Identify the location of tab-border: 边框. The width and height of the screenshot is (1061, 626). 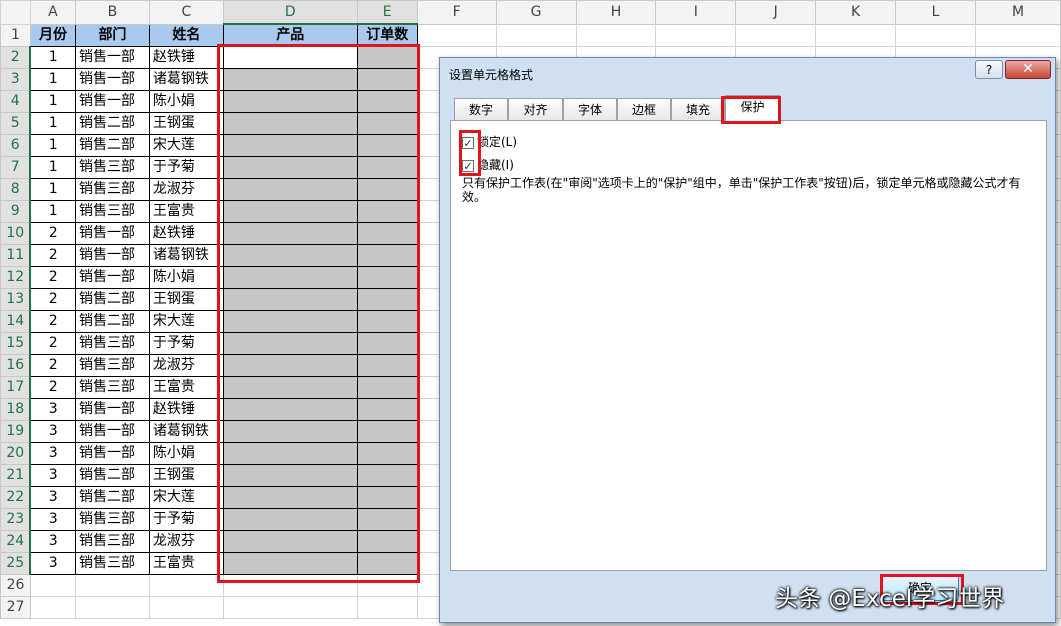
(644, 109).